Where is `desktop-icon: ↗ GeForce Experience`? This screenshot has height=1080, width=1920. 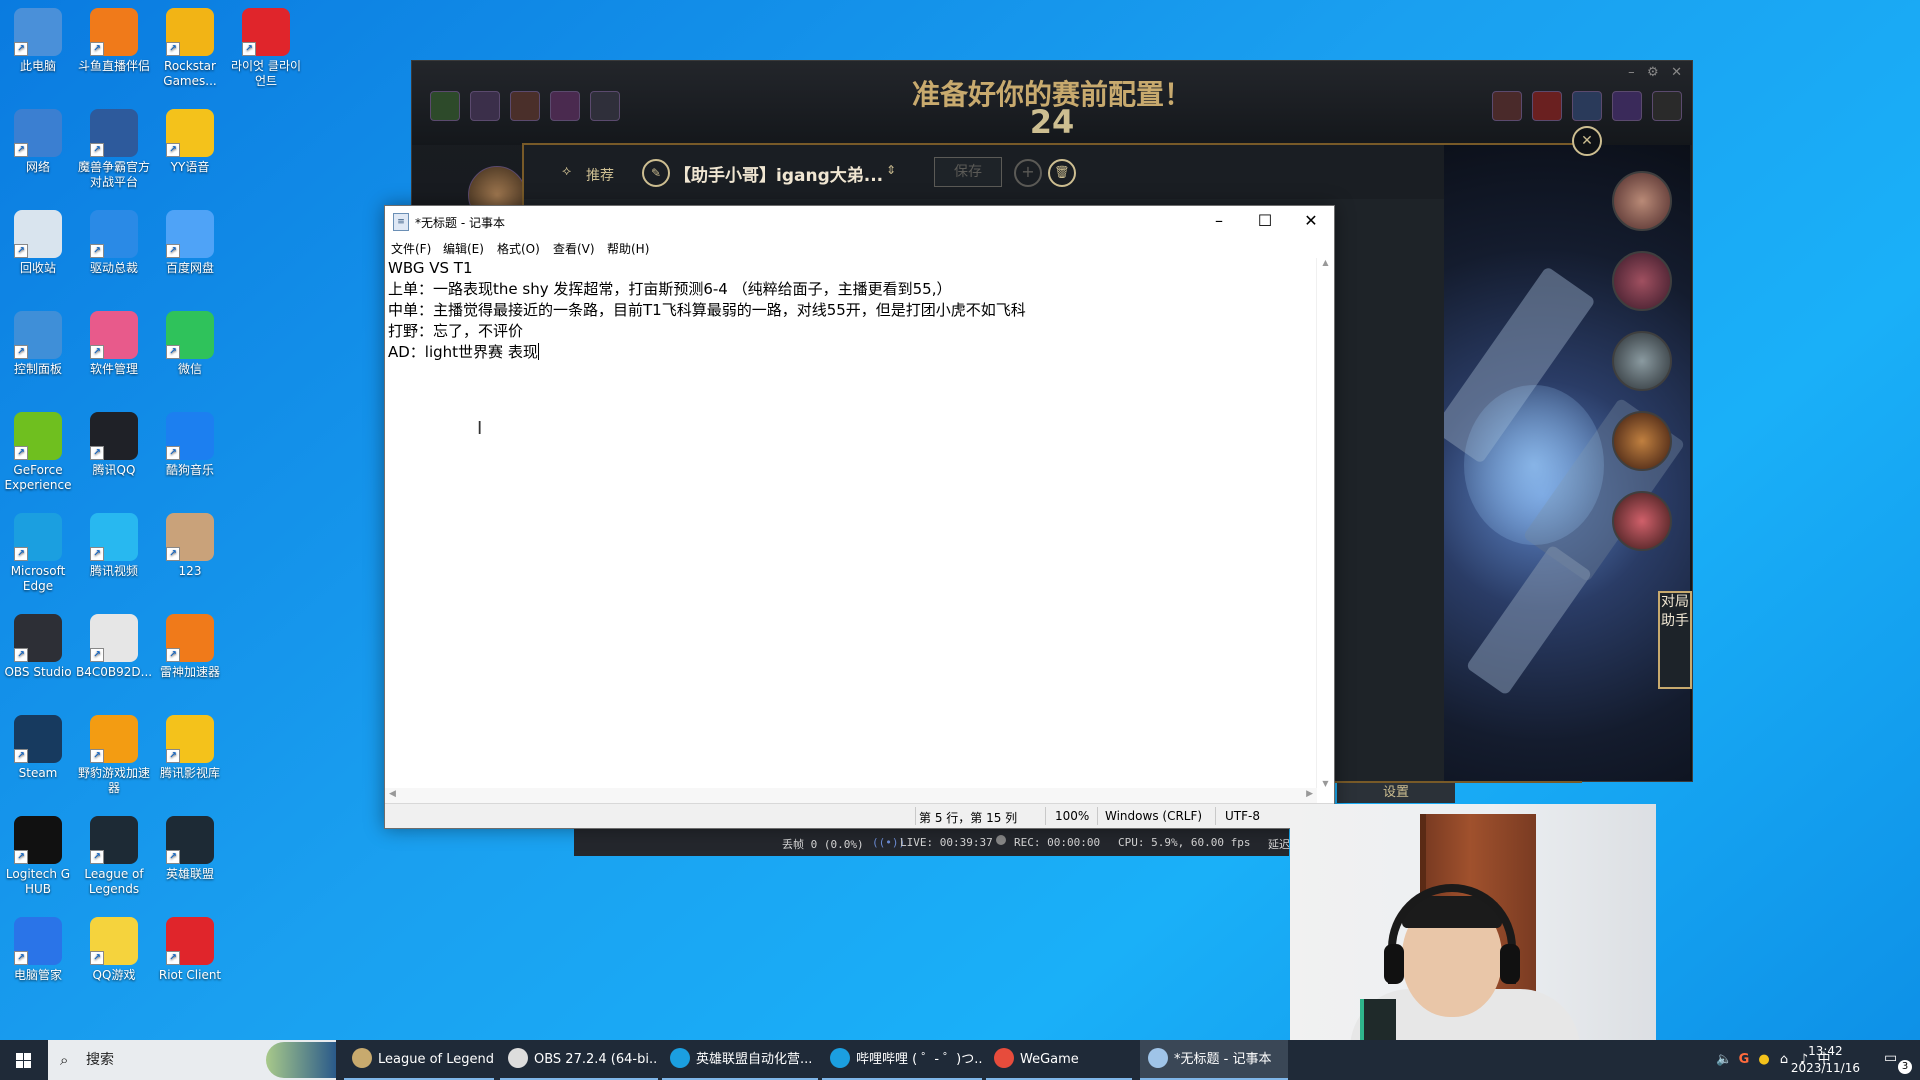
desktop-icon: ↗ GeForce Experience is located at coordinates (38, 452).